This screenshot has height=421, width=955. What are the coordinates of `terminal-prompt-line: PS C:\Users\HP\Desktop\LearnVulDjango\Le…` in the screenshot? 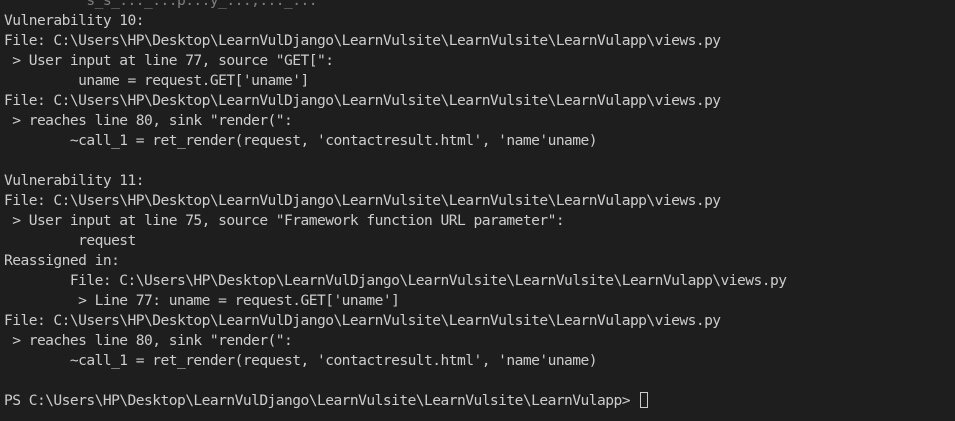 It's located at (477, 401).